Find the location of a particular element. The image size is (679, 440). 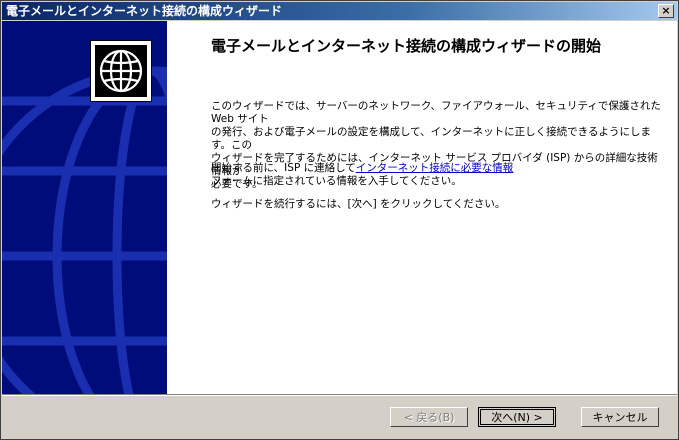

continue-instruction: ウィザードを続行するには、[次へ] をクリックしてください。 is located at coordinates (358, 204).